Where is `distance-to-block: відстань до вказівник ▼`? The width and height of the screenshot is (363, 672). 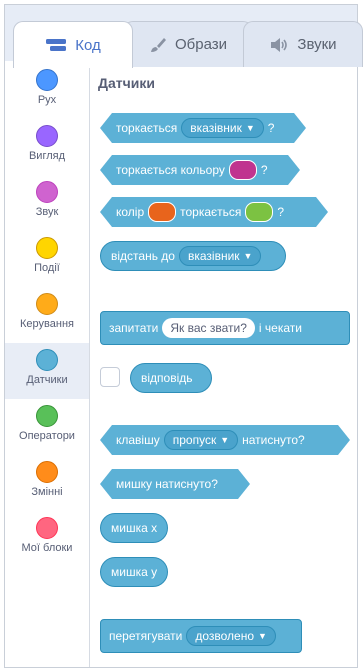
distance-to-block: відстань до вказівник ▼ is located at coordinates (193, 256).